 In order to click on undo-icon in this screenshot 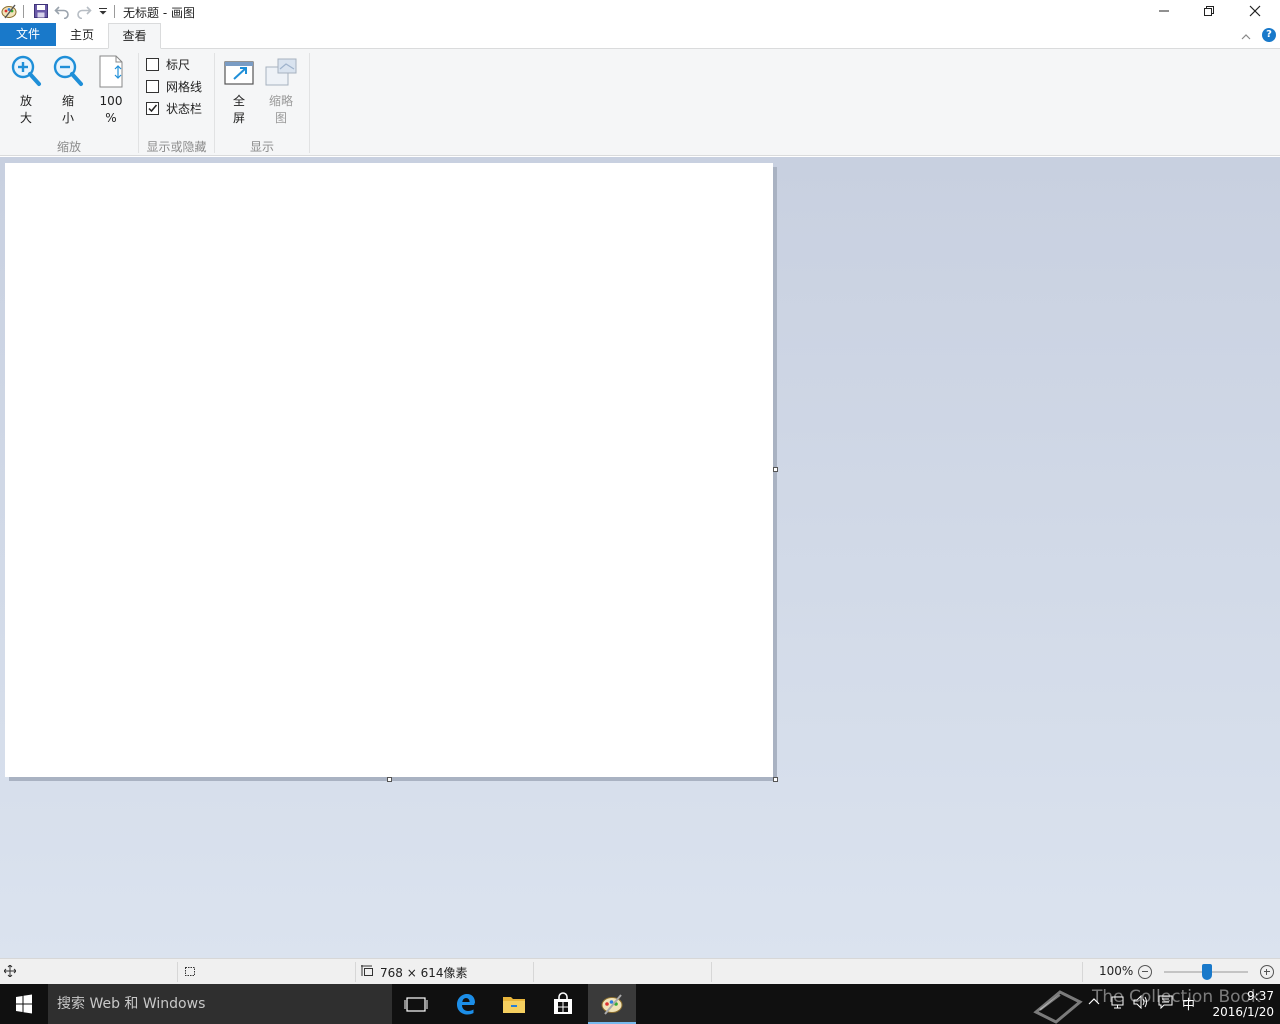, I will do `click(62, 11)`.